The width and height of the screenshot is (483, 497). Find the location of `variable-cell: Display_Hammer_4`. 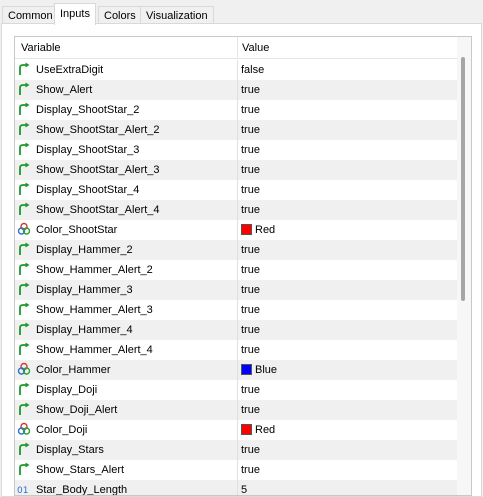

variable-cell: Display_Hammer_4 is located at coordinates (127, 330).